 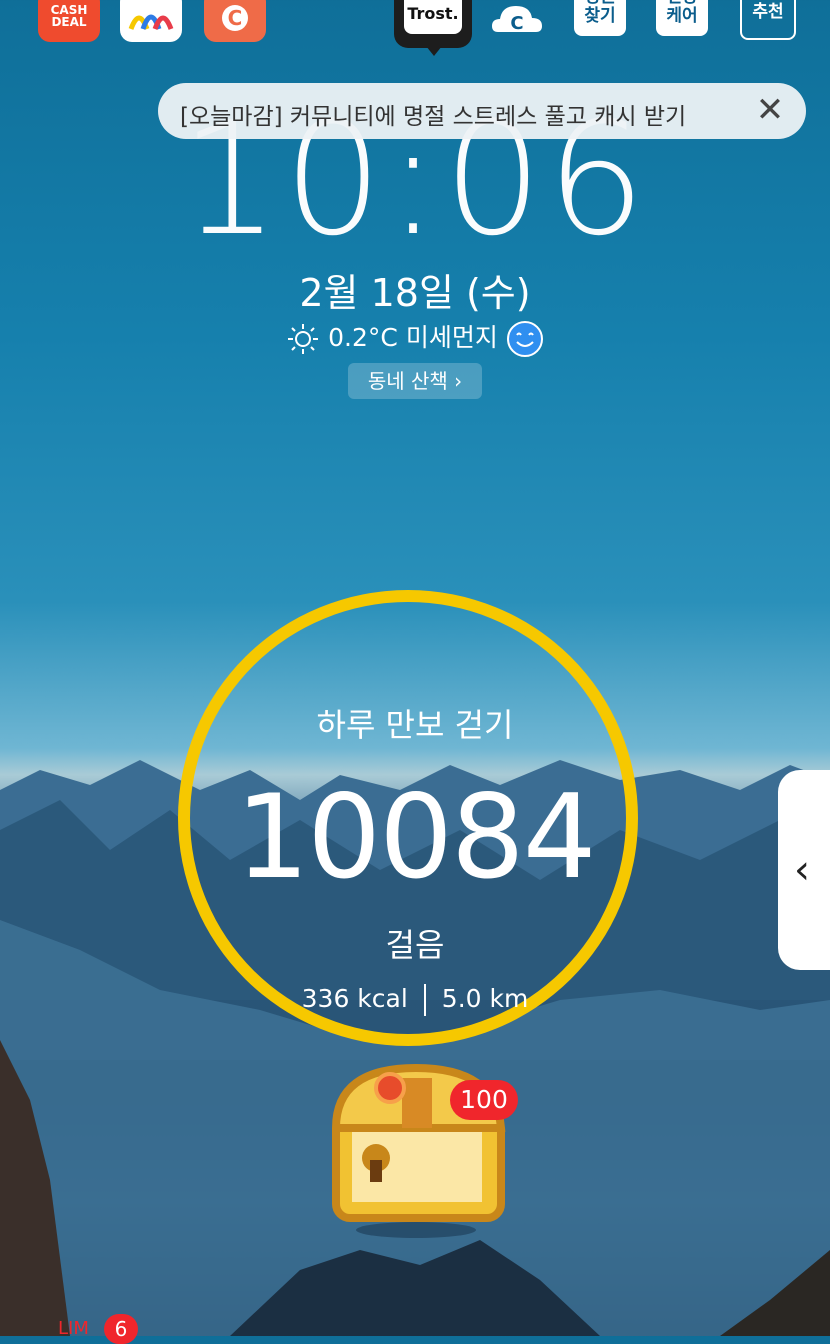 I want to click on step-unit: 걸음, so click(x=415, y=945).